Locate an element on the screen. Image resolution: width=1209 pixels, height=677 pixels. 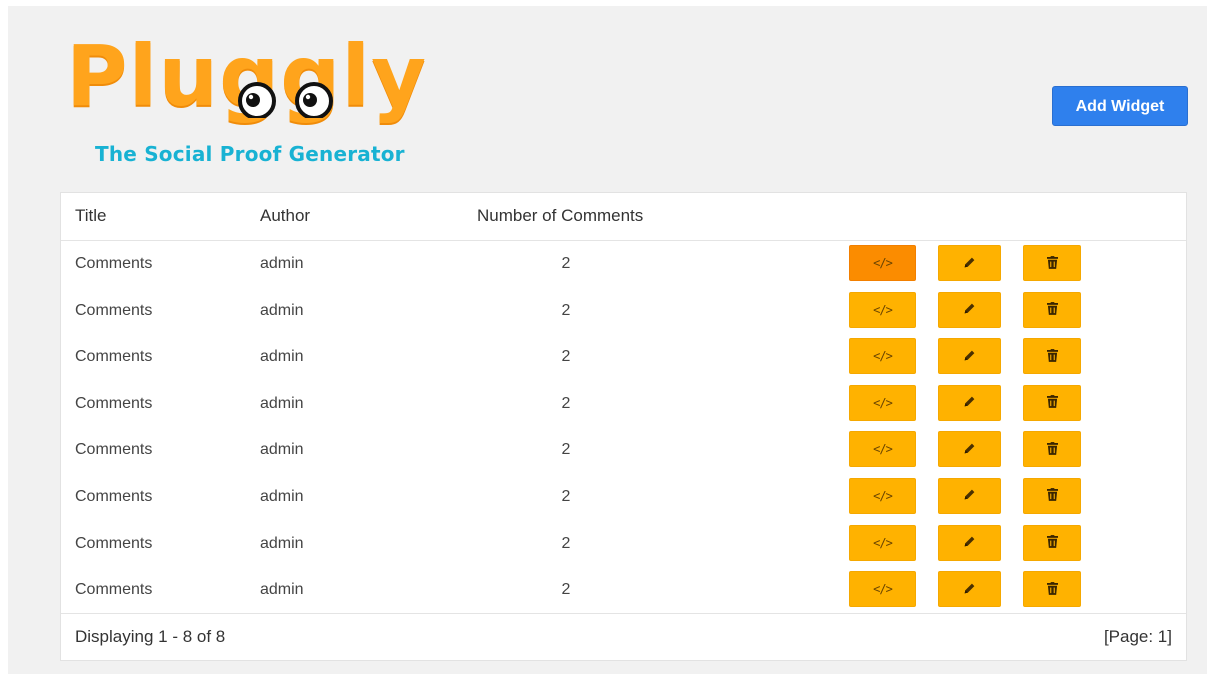
pluggly-logo: Pluggly The Social Proof Generator is located at coordinates (251, 101).